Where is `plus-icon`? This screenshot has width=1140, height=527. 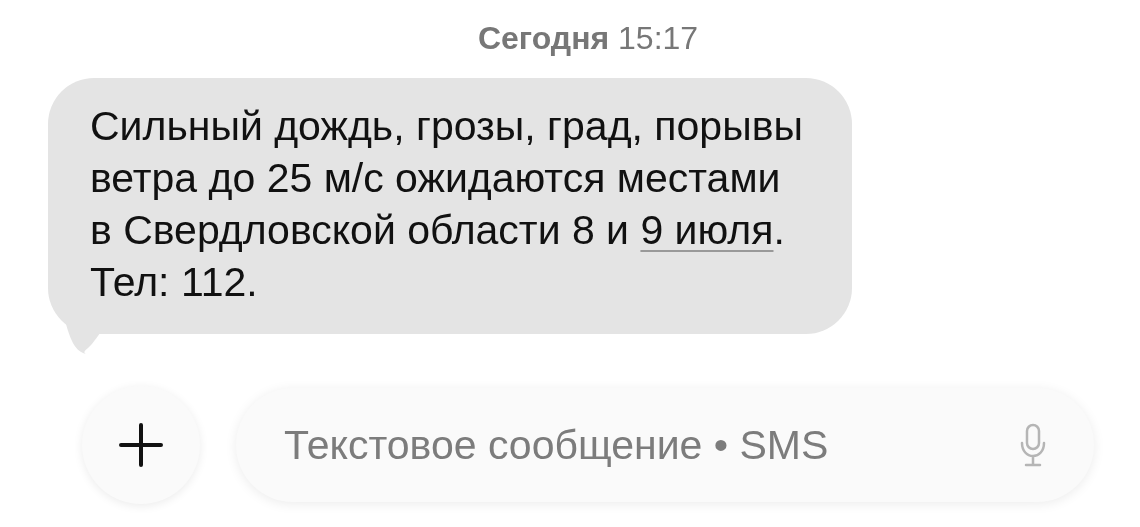
plus-icon is located at coordinates (141, 445).